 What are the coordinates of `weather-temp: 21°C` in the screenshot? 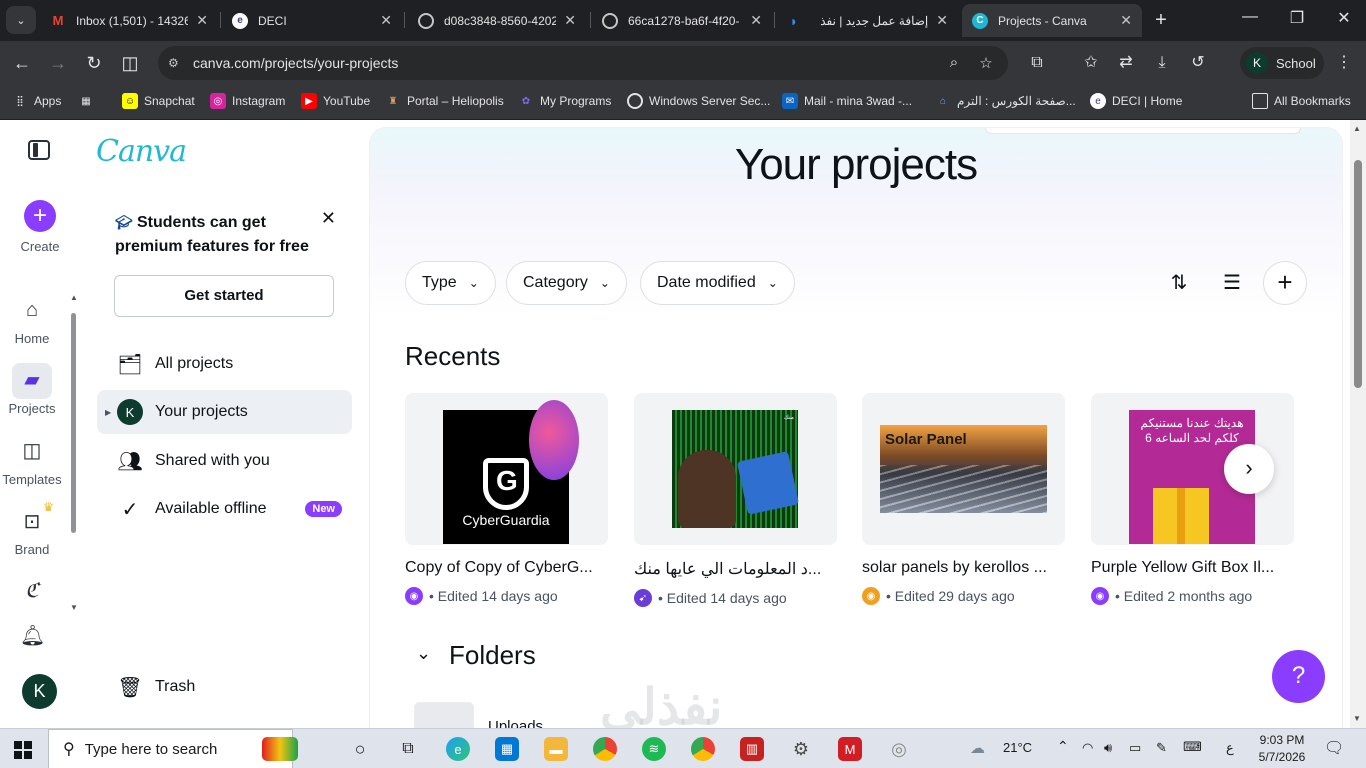 It's located at (1017, 747).